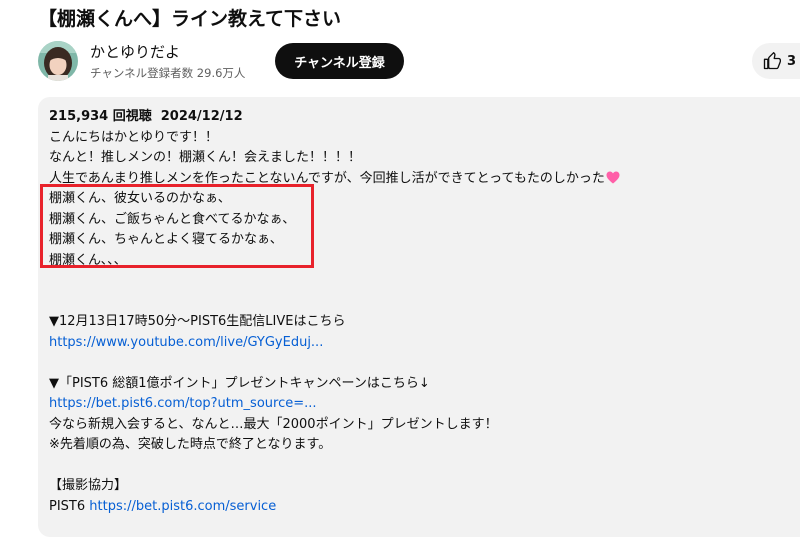 Image resolution: width=800 pixels, height=537 pixels. What do you see at coordinates (67, 506) in the screenshot?
I see `credit-name: PIST6` at bounding box center [67, 506].